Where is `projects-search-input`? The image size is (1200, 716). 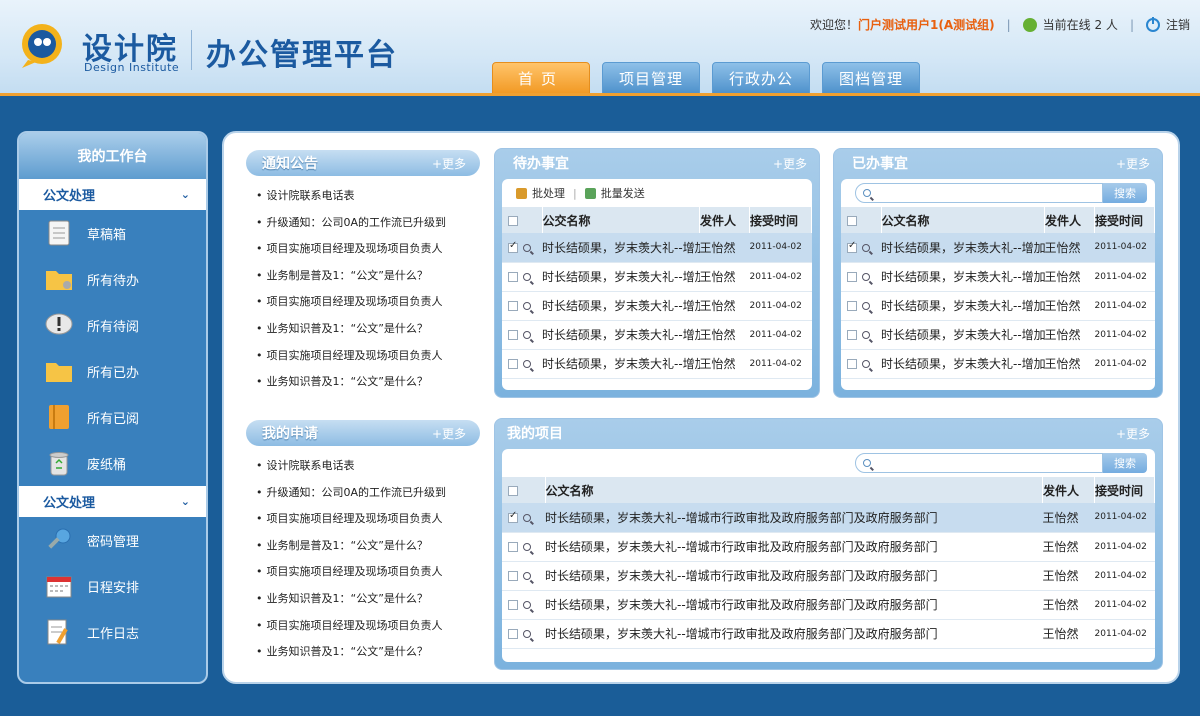 projects-search-input is located at coordinates (979, 463).